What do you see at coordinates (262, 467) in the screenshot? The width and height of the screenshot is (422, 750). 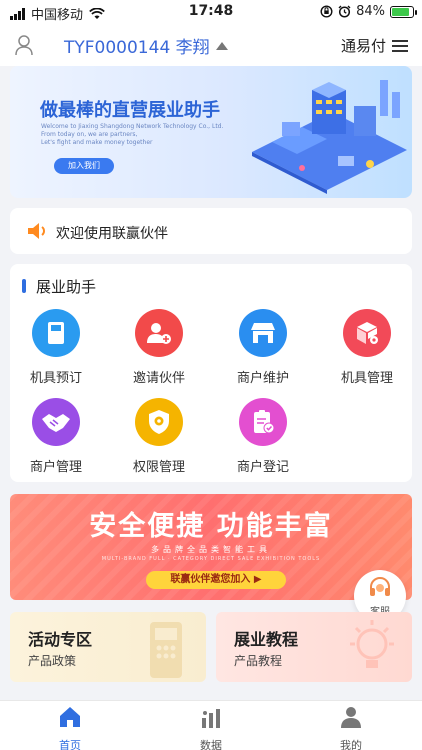 I see `tool-label: 商户登记` at bounding box center [262, 467].